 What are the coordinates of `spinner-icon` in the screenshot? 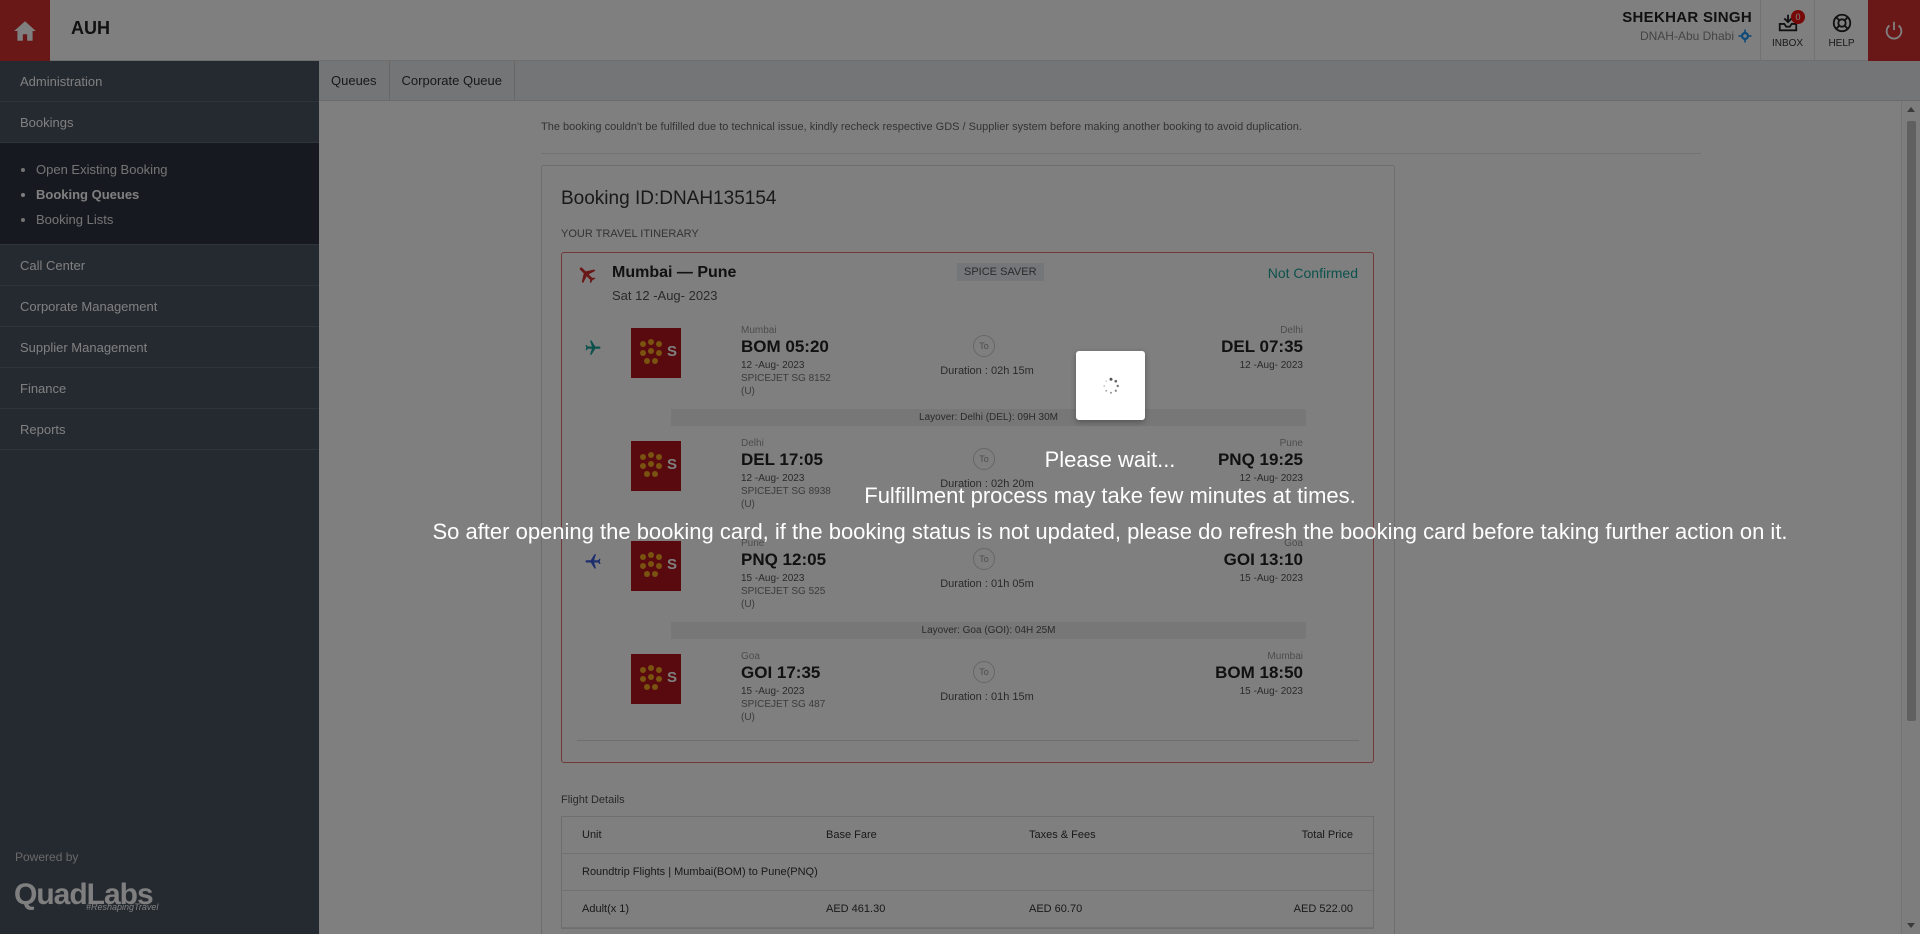 It's located at (1110, 385).